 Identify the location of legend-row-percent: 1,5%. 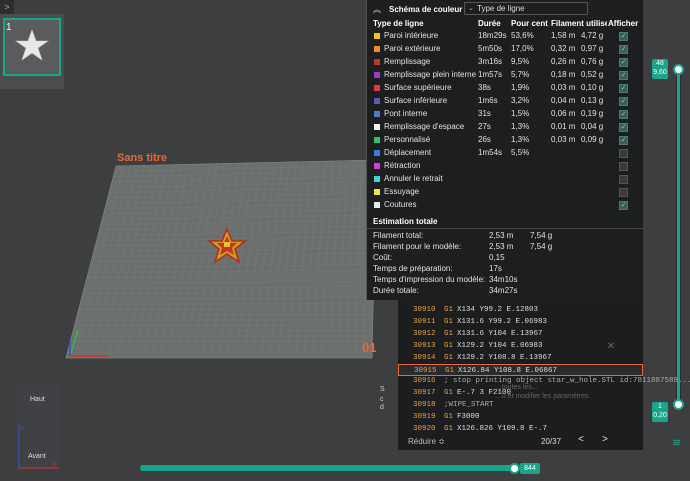
(520, 113).